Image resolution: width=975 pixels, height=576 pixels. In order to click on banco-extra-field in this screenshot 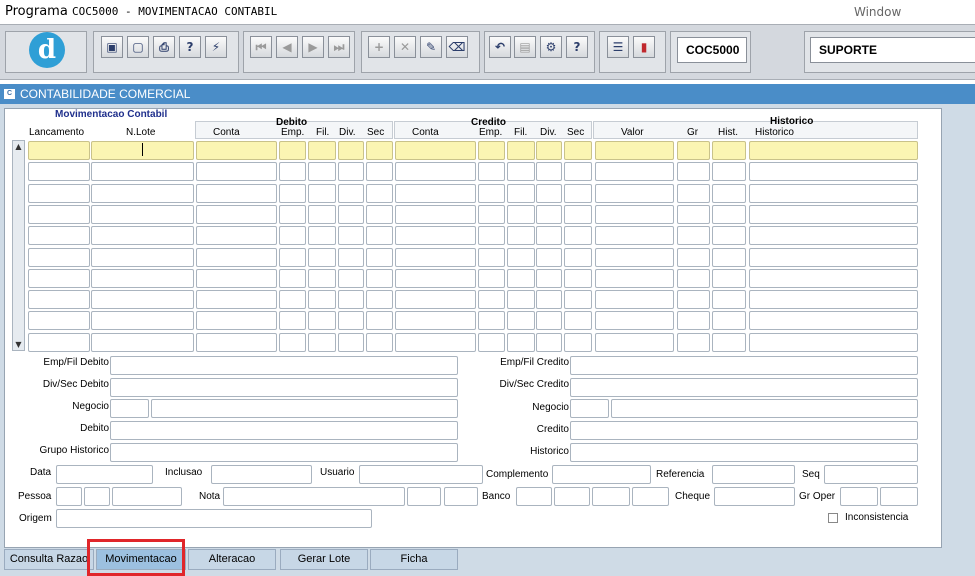, I will do `click(650, 496)`.